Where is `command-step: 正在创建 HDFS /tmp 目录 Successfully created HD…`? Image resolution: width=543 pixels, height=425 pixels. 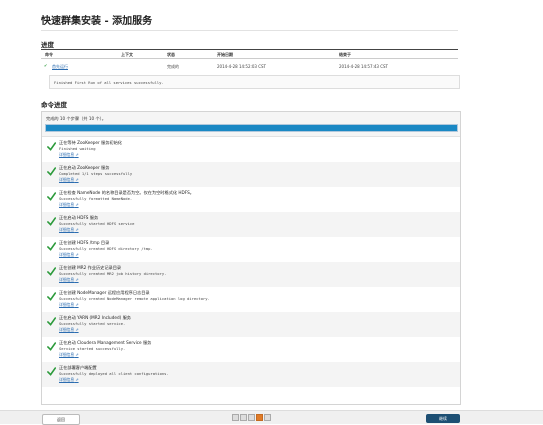 command-step: 正在创建 HDFS /tmp 目录 Successfully created HD… is located at coordinates (251, 249).